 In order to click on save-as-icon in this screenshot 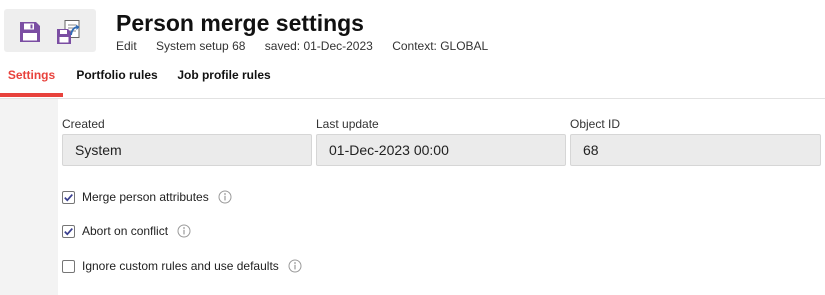, I will do `click(68, 32)`.